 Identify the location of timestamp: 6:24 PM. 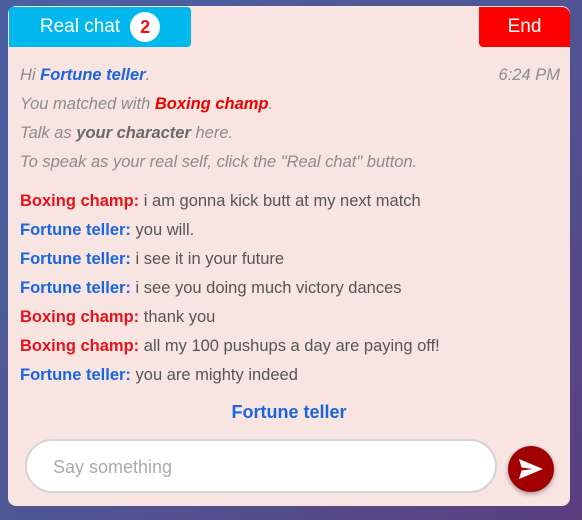
(529, 75).